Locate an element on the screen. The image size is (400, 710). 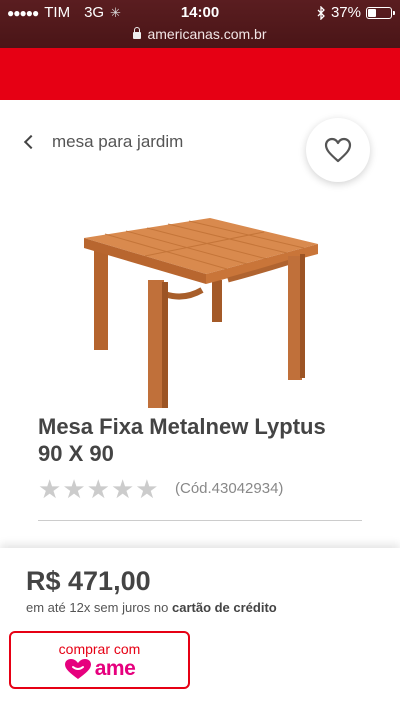
ame-logo: ame is located at coordinates (99, 669).